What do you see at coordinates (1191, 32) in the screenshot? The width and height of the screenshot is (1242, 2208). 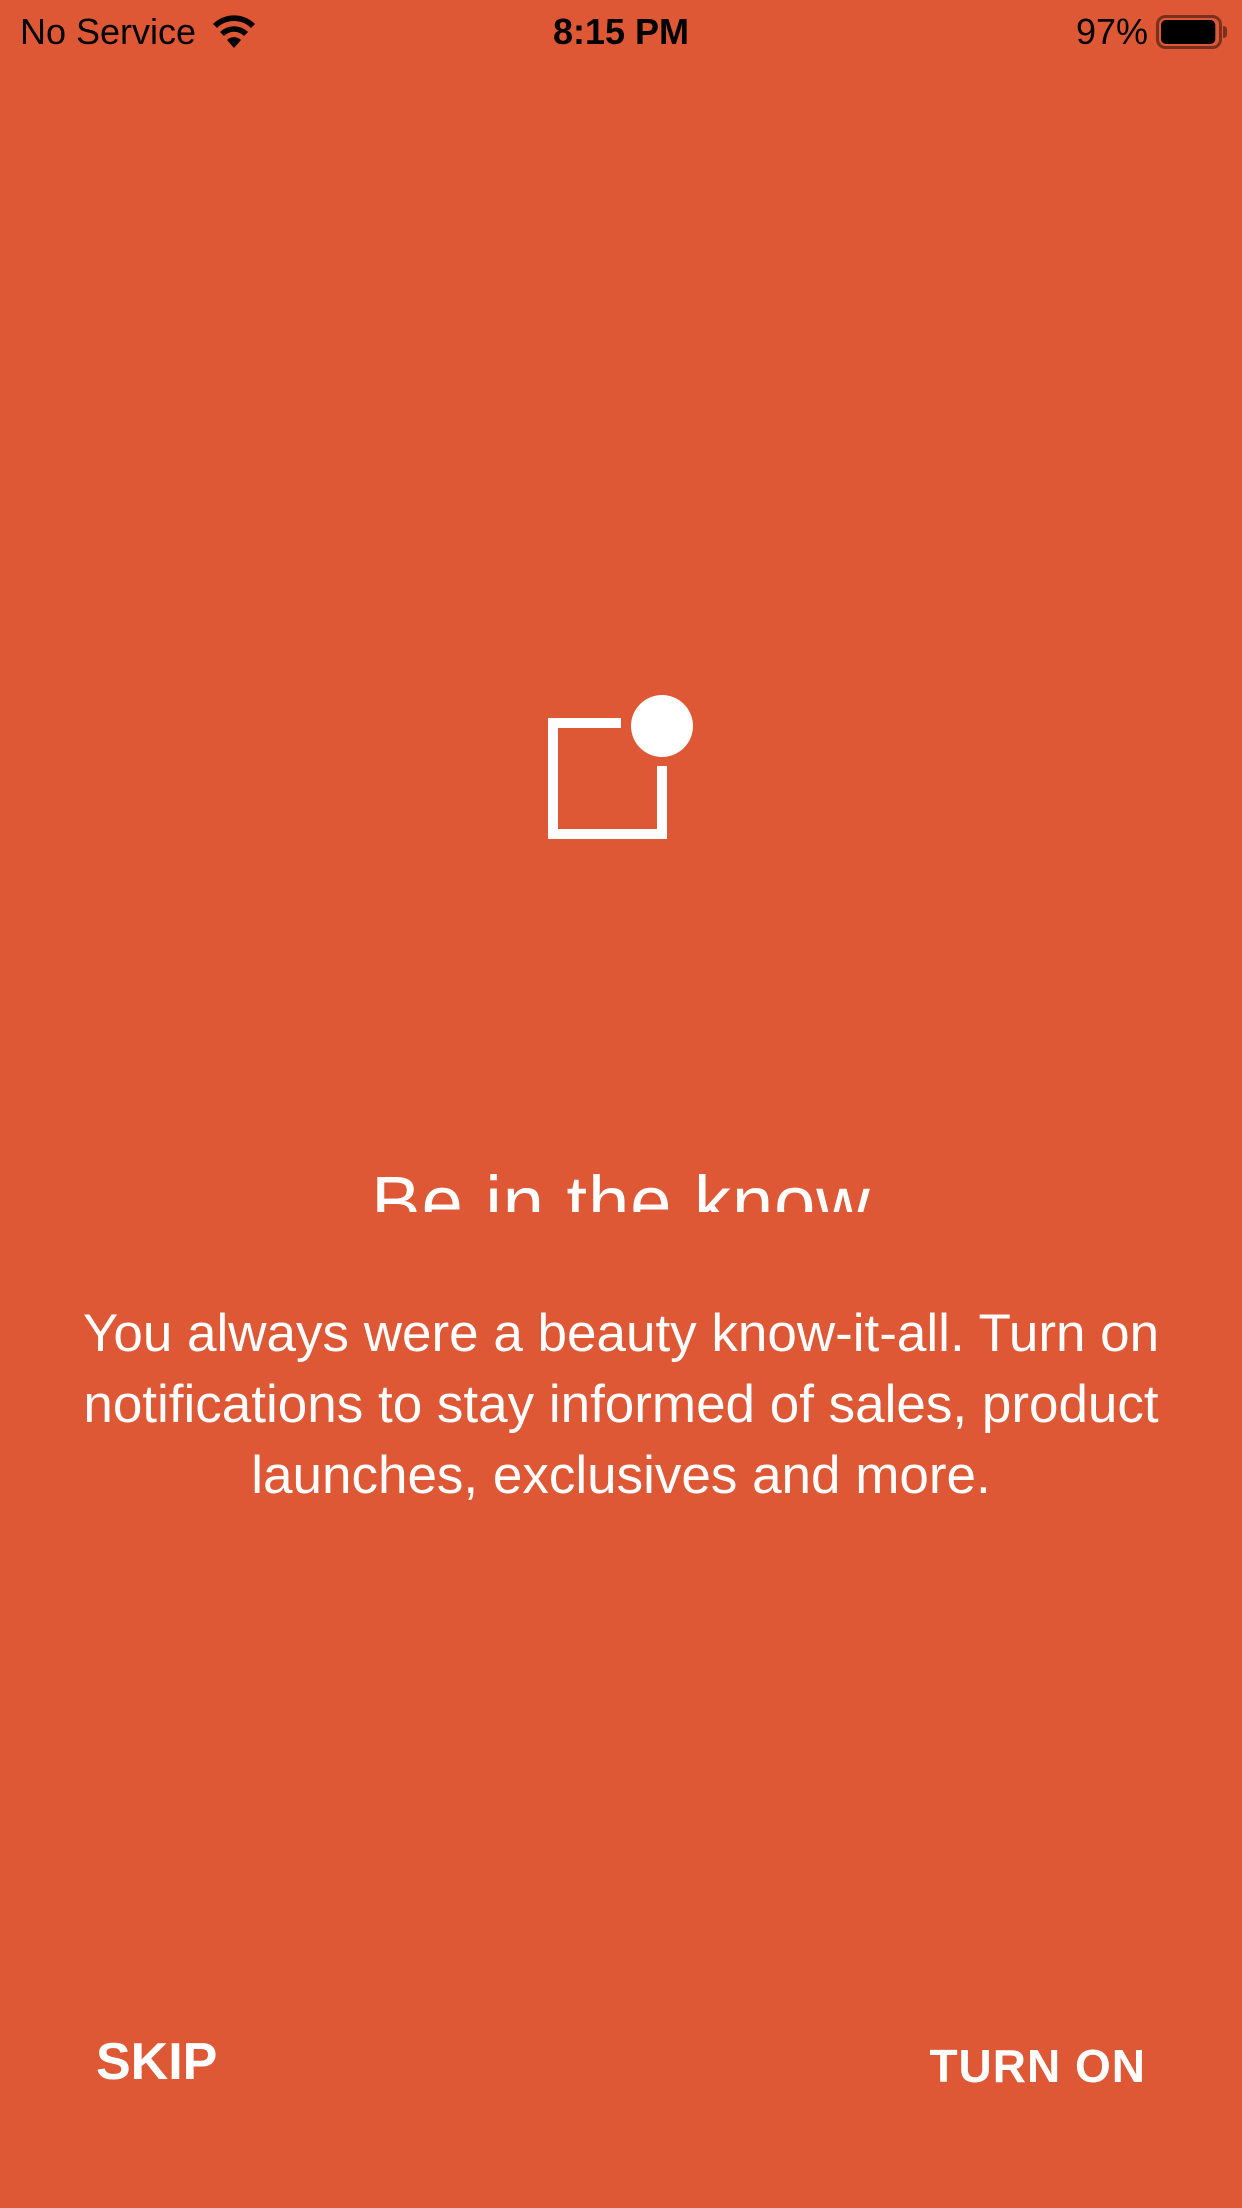 I see `battery-icon` at bounding box center [1191, 32].